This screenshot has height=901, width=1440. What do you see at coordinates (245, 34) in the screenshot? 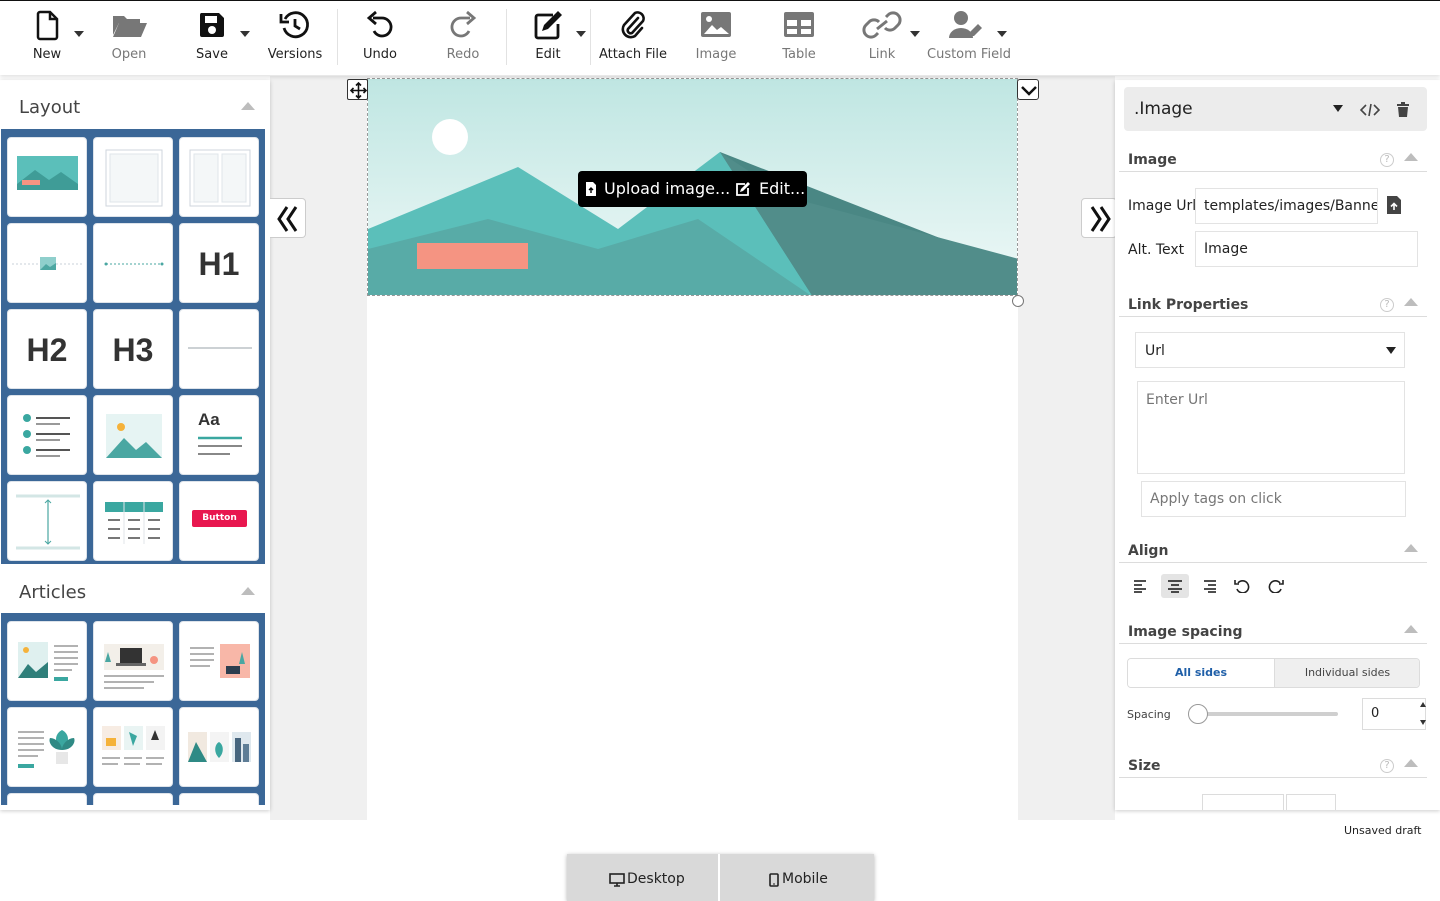
I see `save-dropdown-icon` at bounding box center [245, 34].